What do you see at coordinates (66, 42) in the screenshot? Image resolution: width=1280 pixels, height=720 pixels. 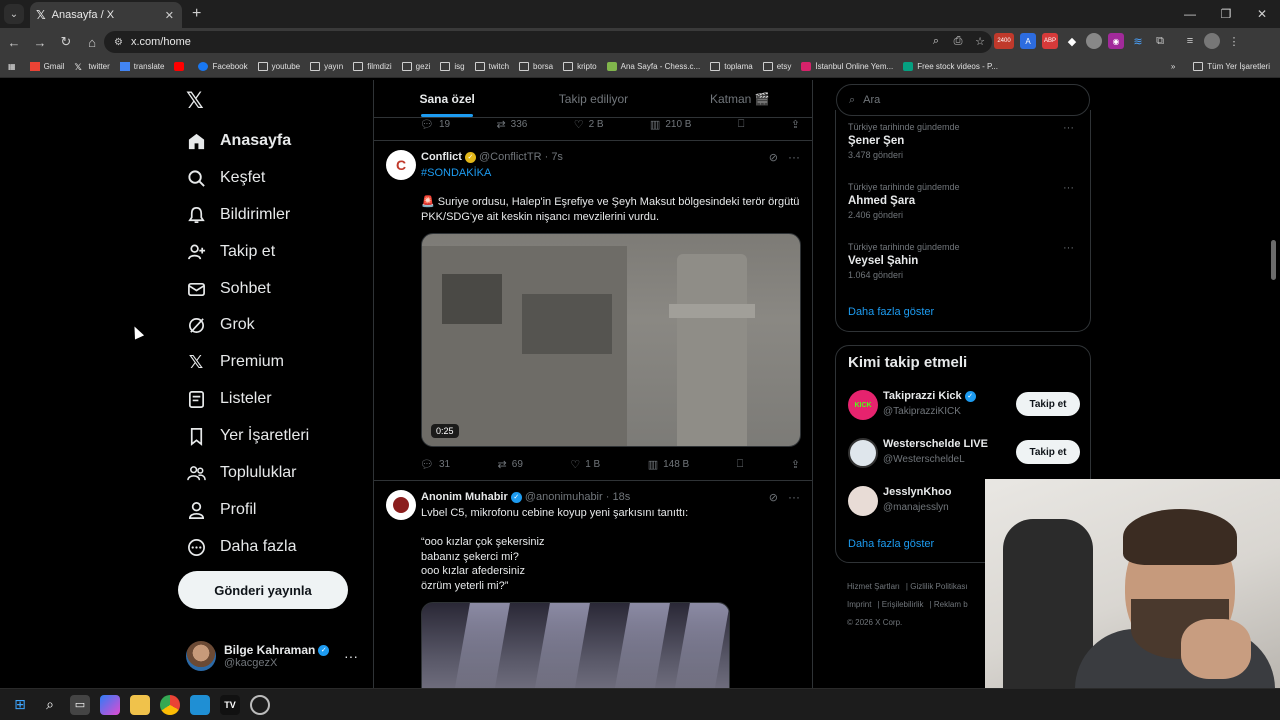 I see `reload-icon: ↻` at bounding box center [66, 42].